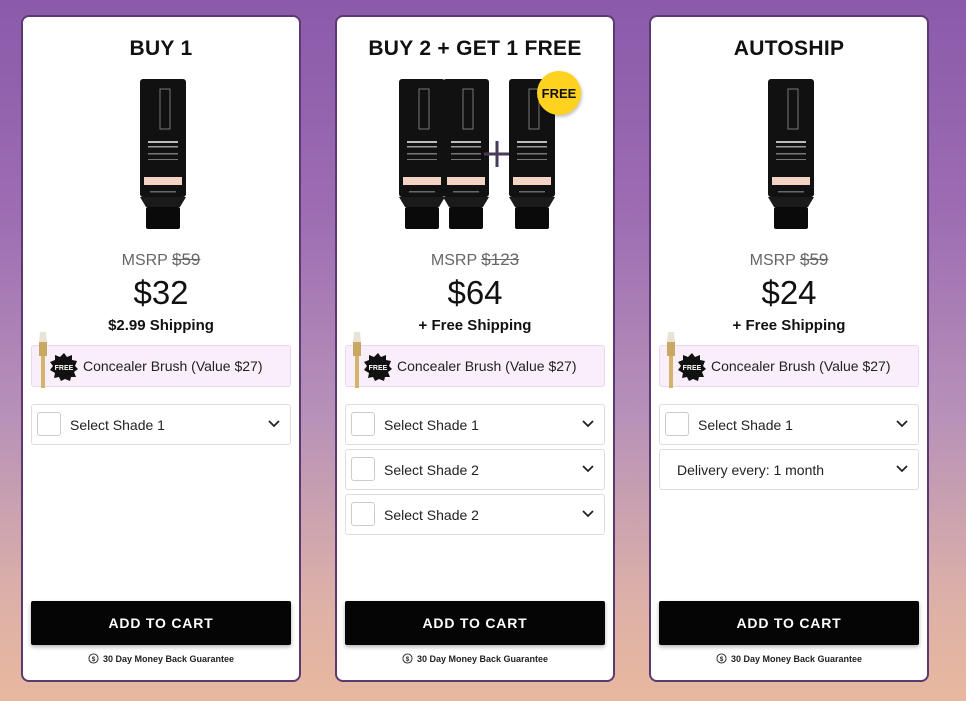 This screenshot has height=701, width=966. I want to click on plan-title: AUTOSHIP, so click(789, 48).